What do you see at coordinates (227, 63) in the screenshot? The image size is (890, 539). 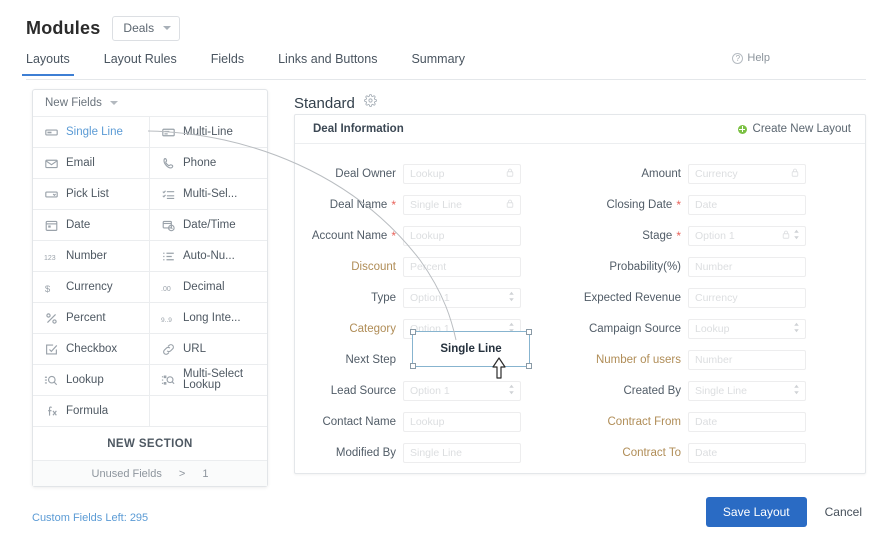 I see `tab-fields: Fields` at bounding box center [227, 63].